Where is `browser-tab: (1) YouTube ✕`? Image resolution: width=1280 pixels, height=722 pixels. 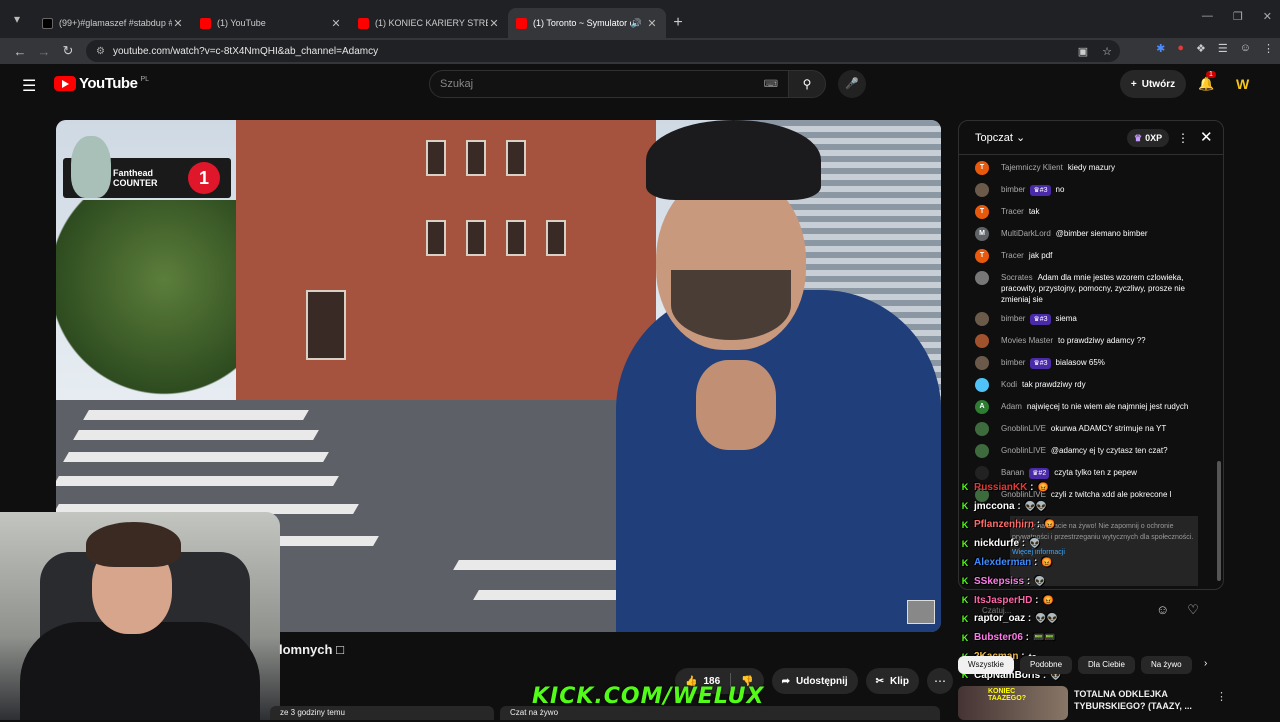 browser-tab: (1) YouTube ✕ is located at coordinates (271, 23).